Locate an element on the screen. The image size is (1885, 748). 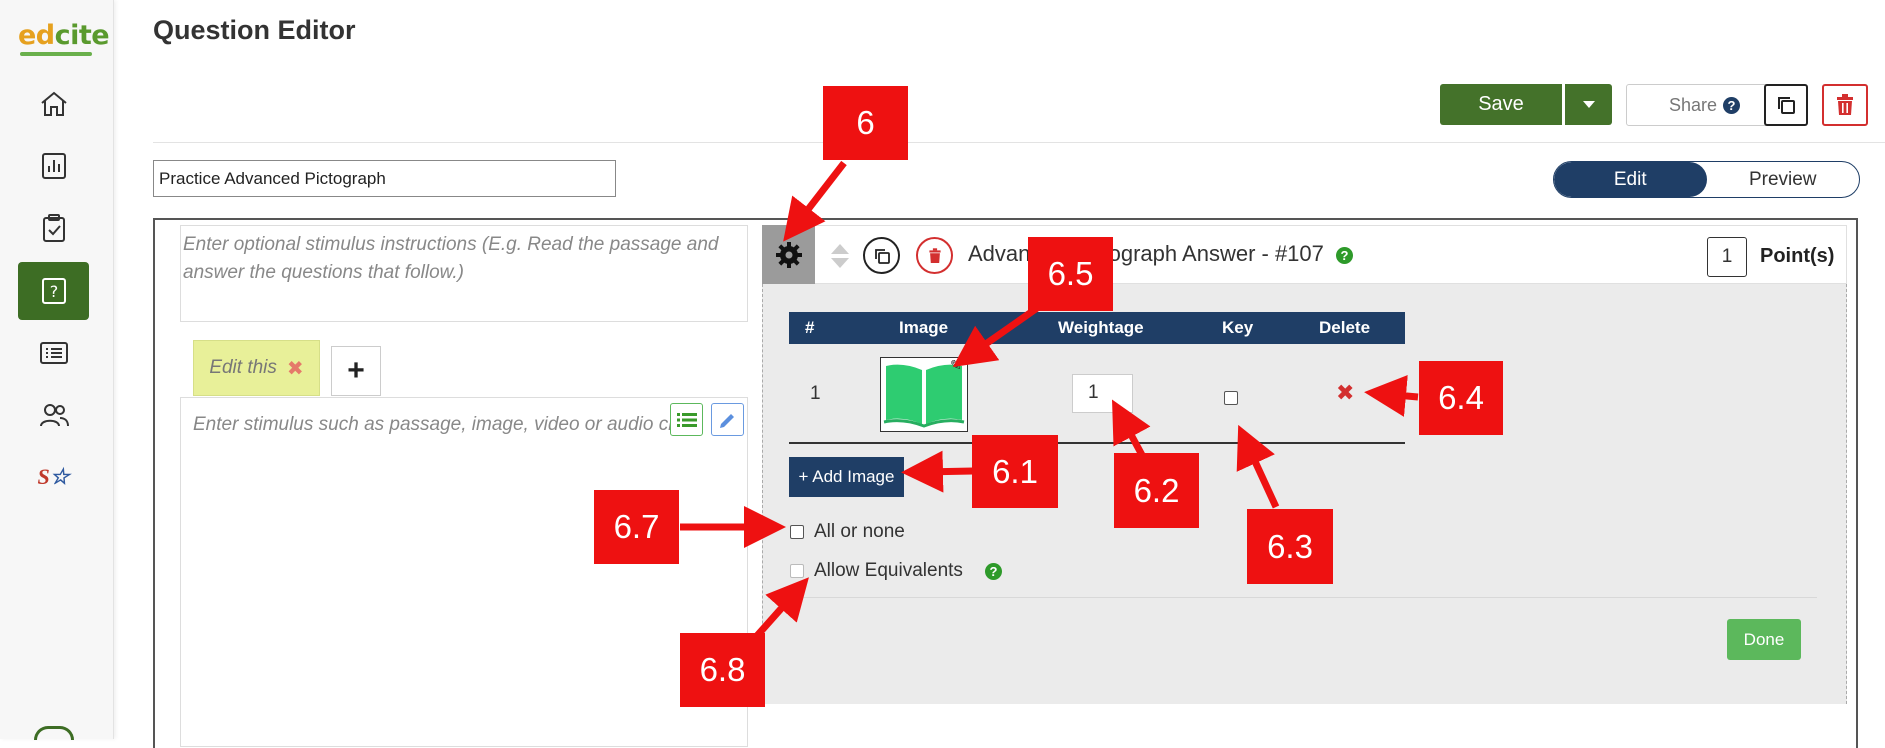
row-number: 1 is located at coordinates (815, 393).